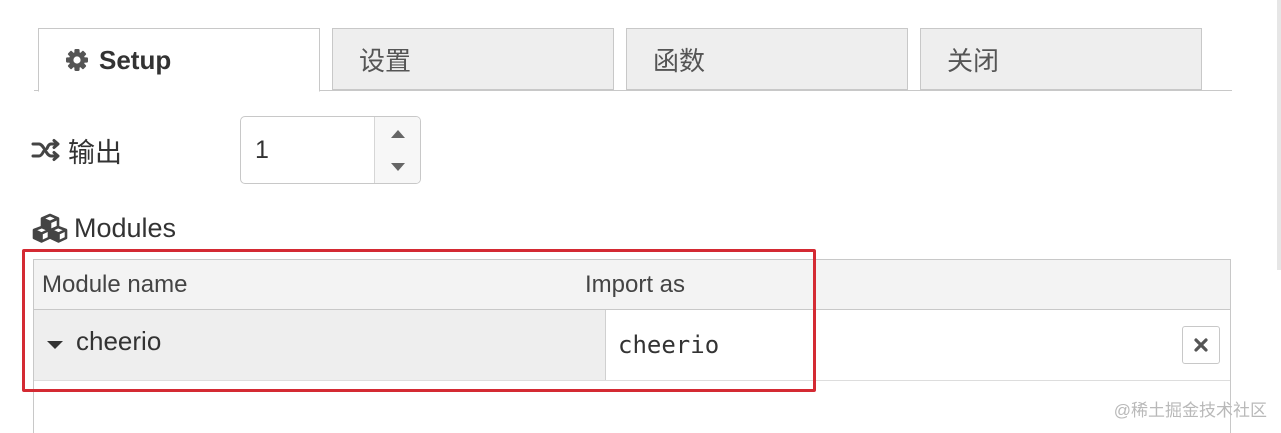 Image resolution: width=1281 pixels, height=433 pixels. I want to click on stepper-down-button, so click(397, 166).